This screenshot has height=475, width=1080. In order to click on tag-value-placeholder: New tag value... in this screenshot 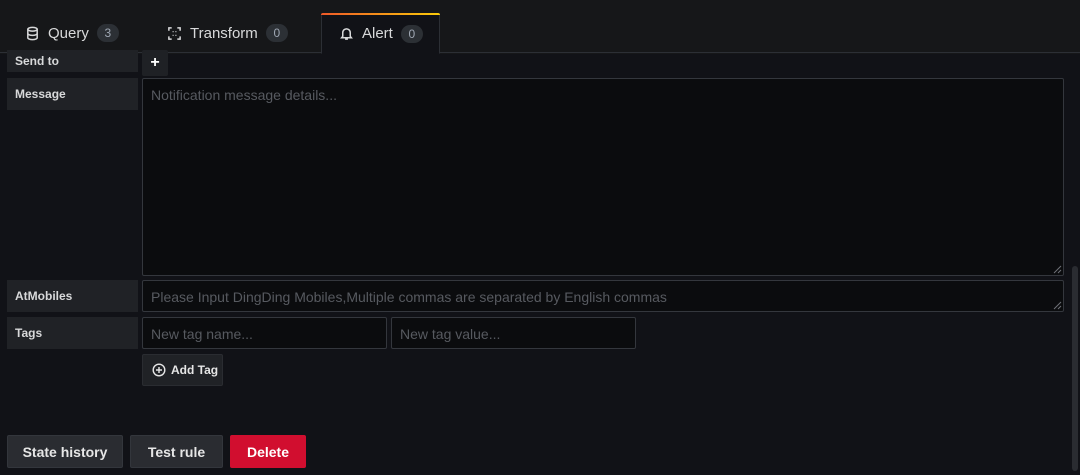, I will do `click(450, 334)`.